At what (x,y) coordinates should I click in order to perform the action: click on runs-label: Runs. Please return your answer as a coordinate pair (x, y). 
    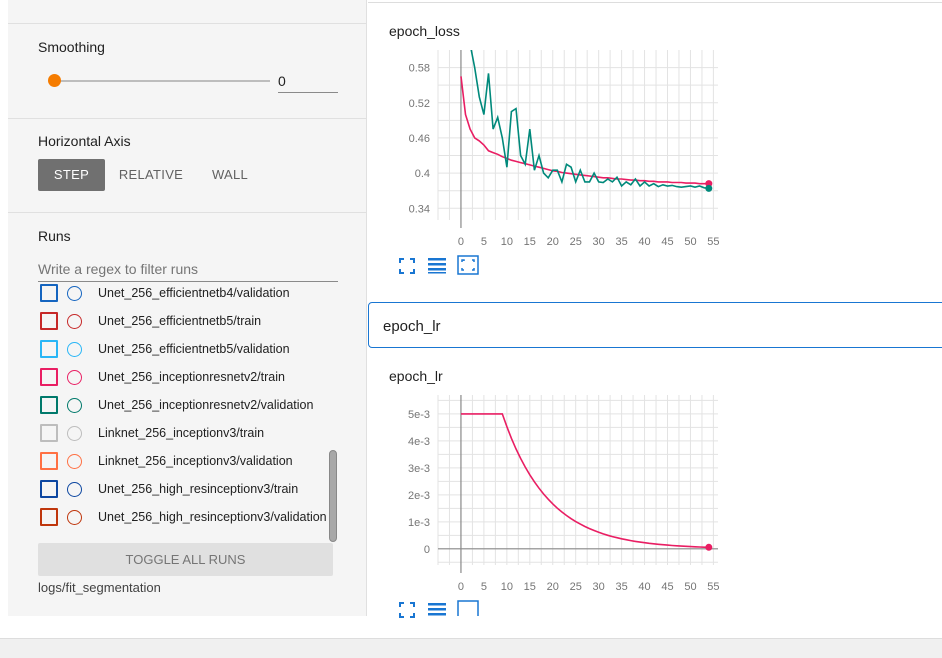
    Looking at the image, I should click on (54, 236).